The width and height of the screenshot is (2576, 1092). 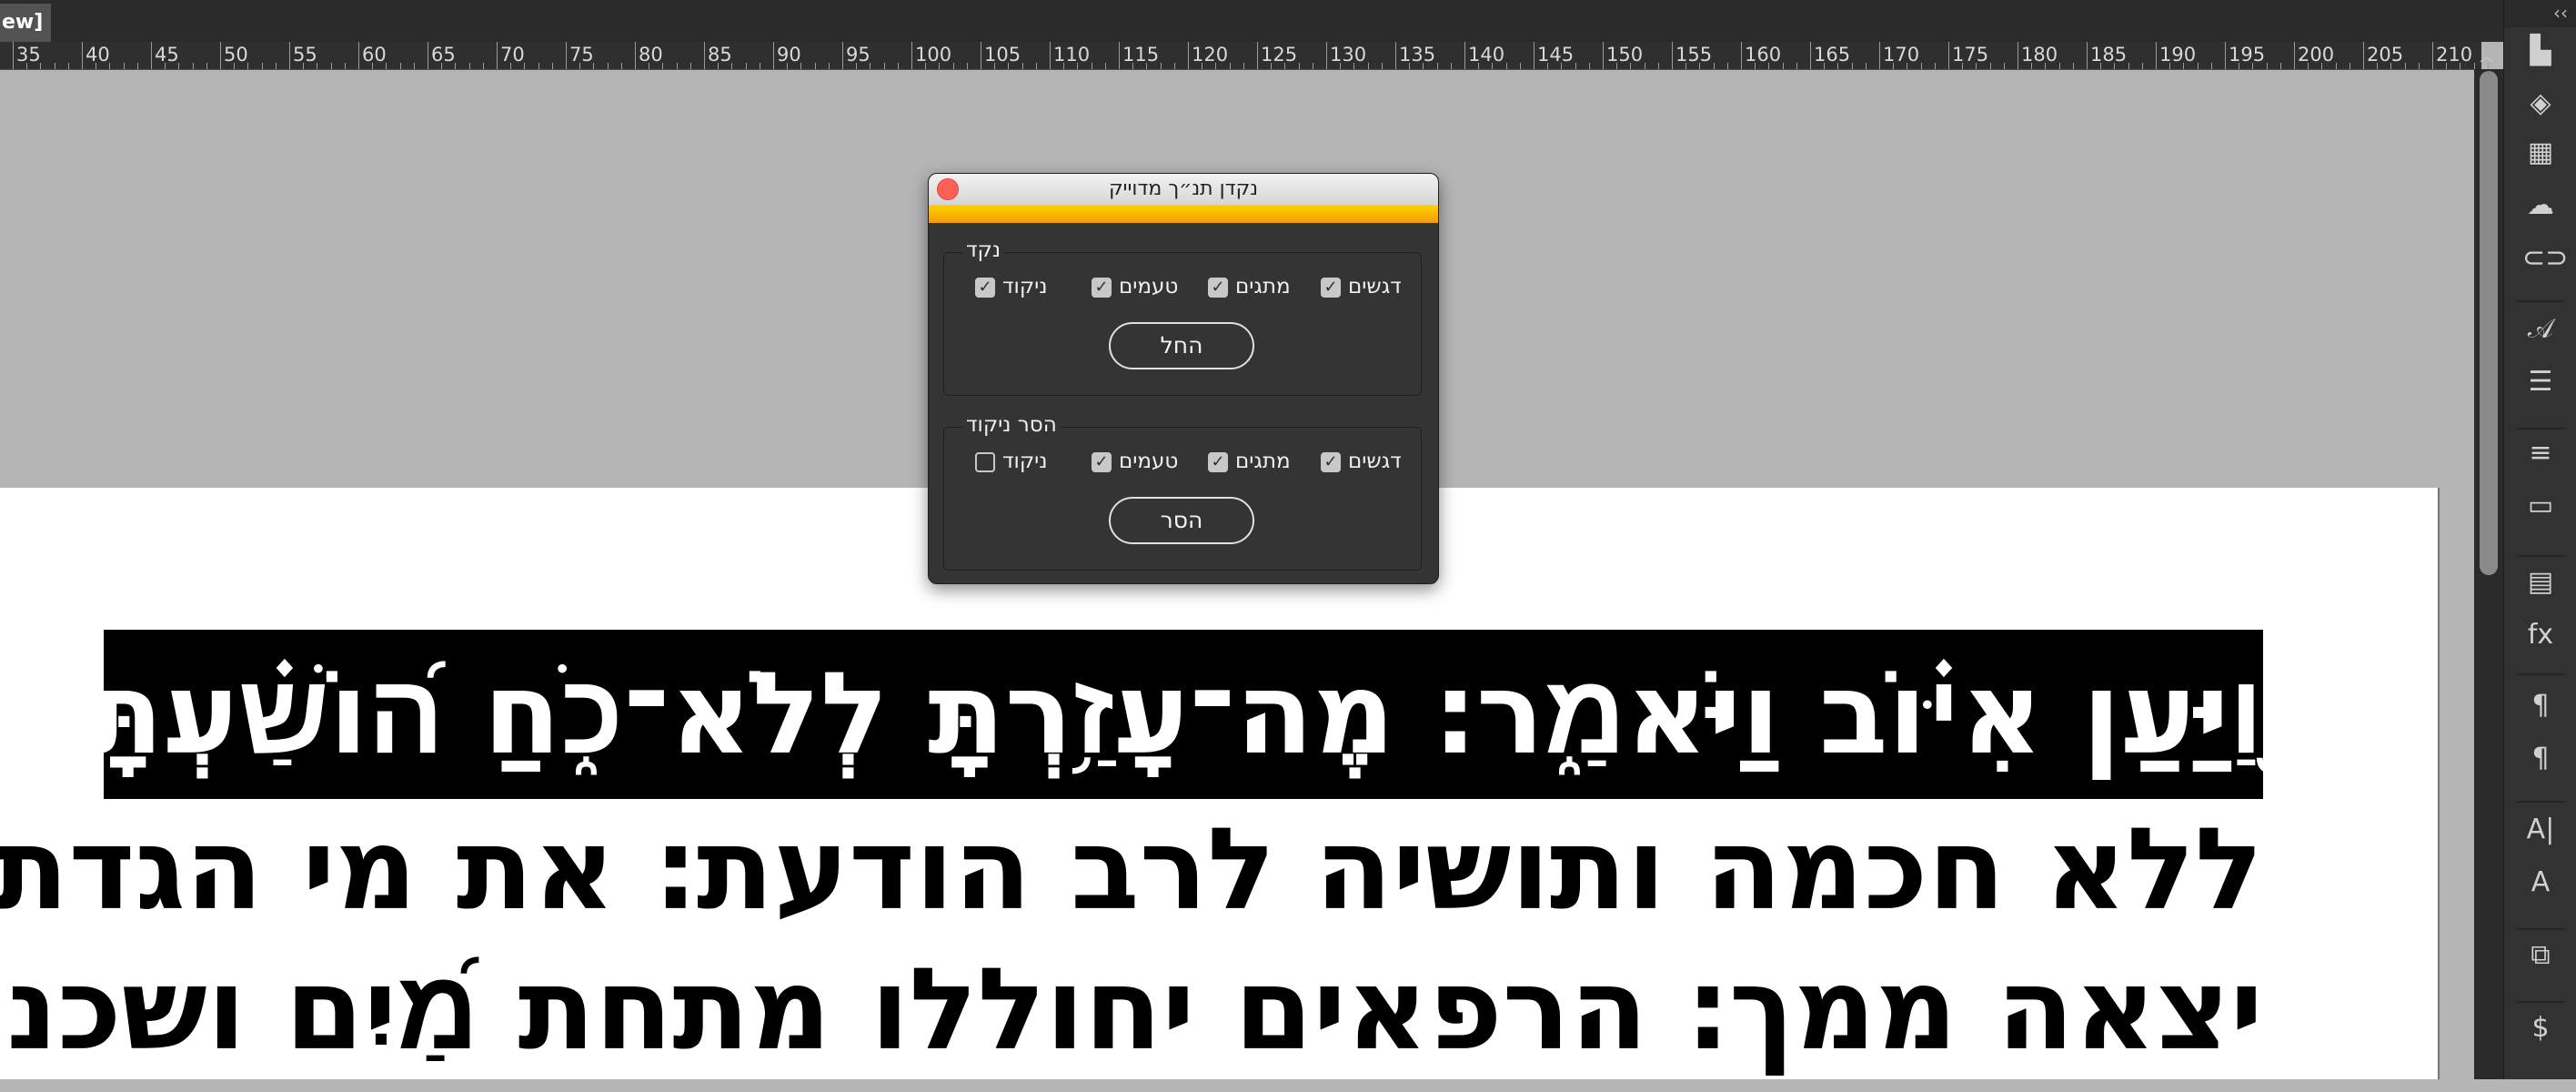 I want to click on remove-button: הסר, so click(x=1181, y=521).